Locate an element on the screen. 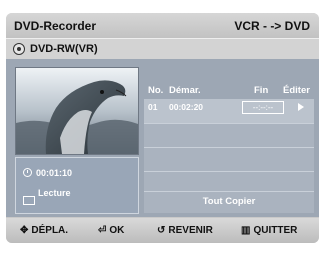 Image resolution: width=325 pixels, height=257 pixels. navigation-bar: ✥ DÉPLA. ⏎ OK ↺ REVENIR ▥ QUITTER is located at coordinates (162, 230).